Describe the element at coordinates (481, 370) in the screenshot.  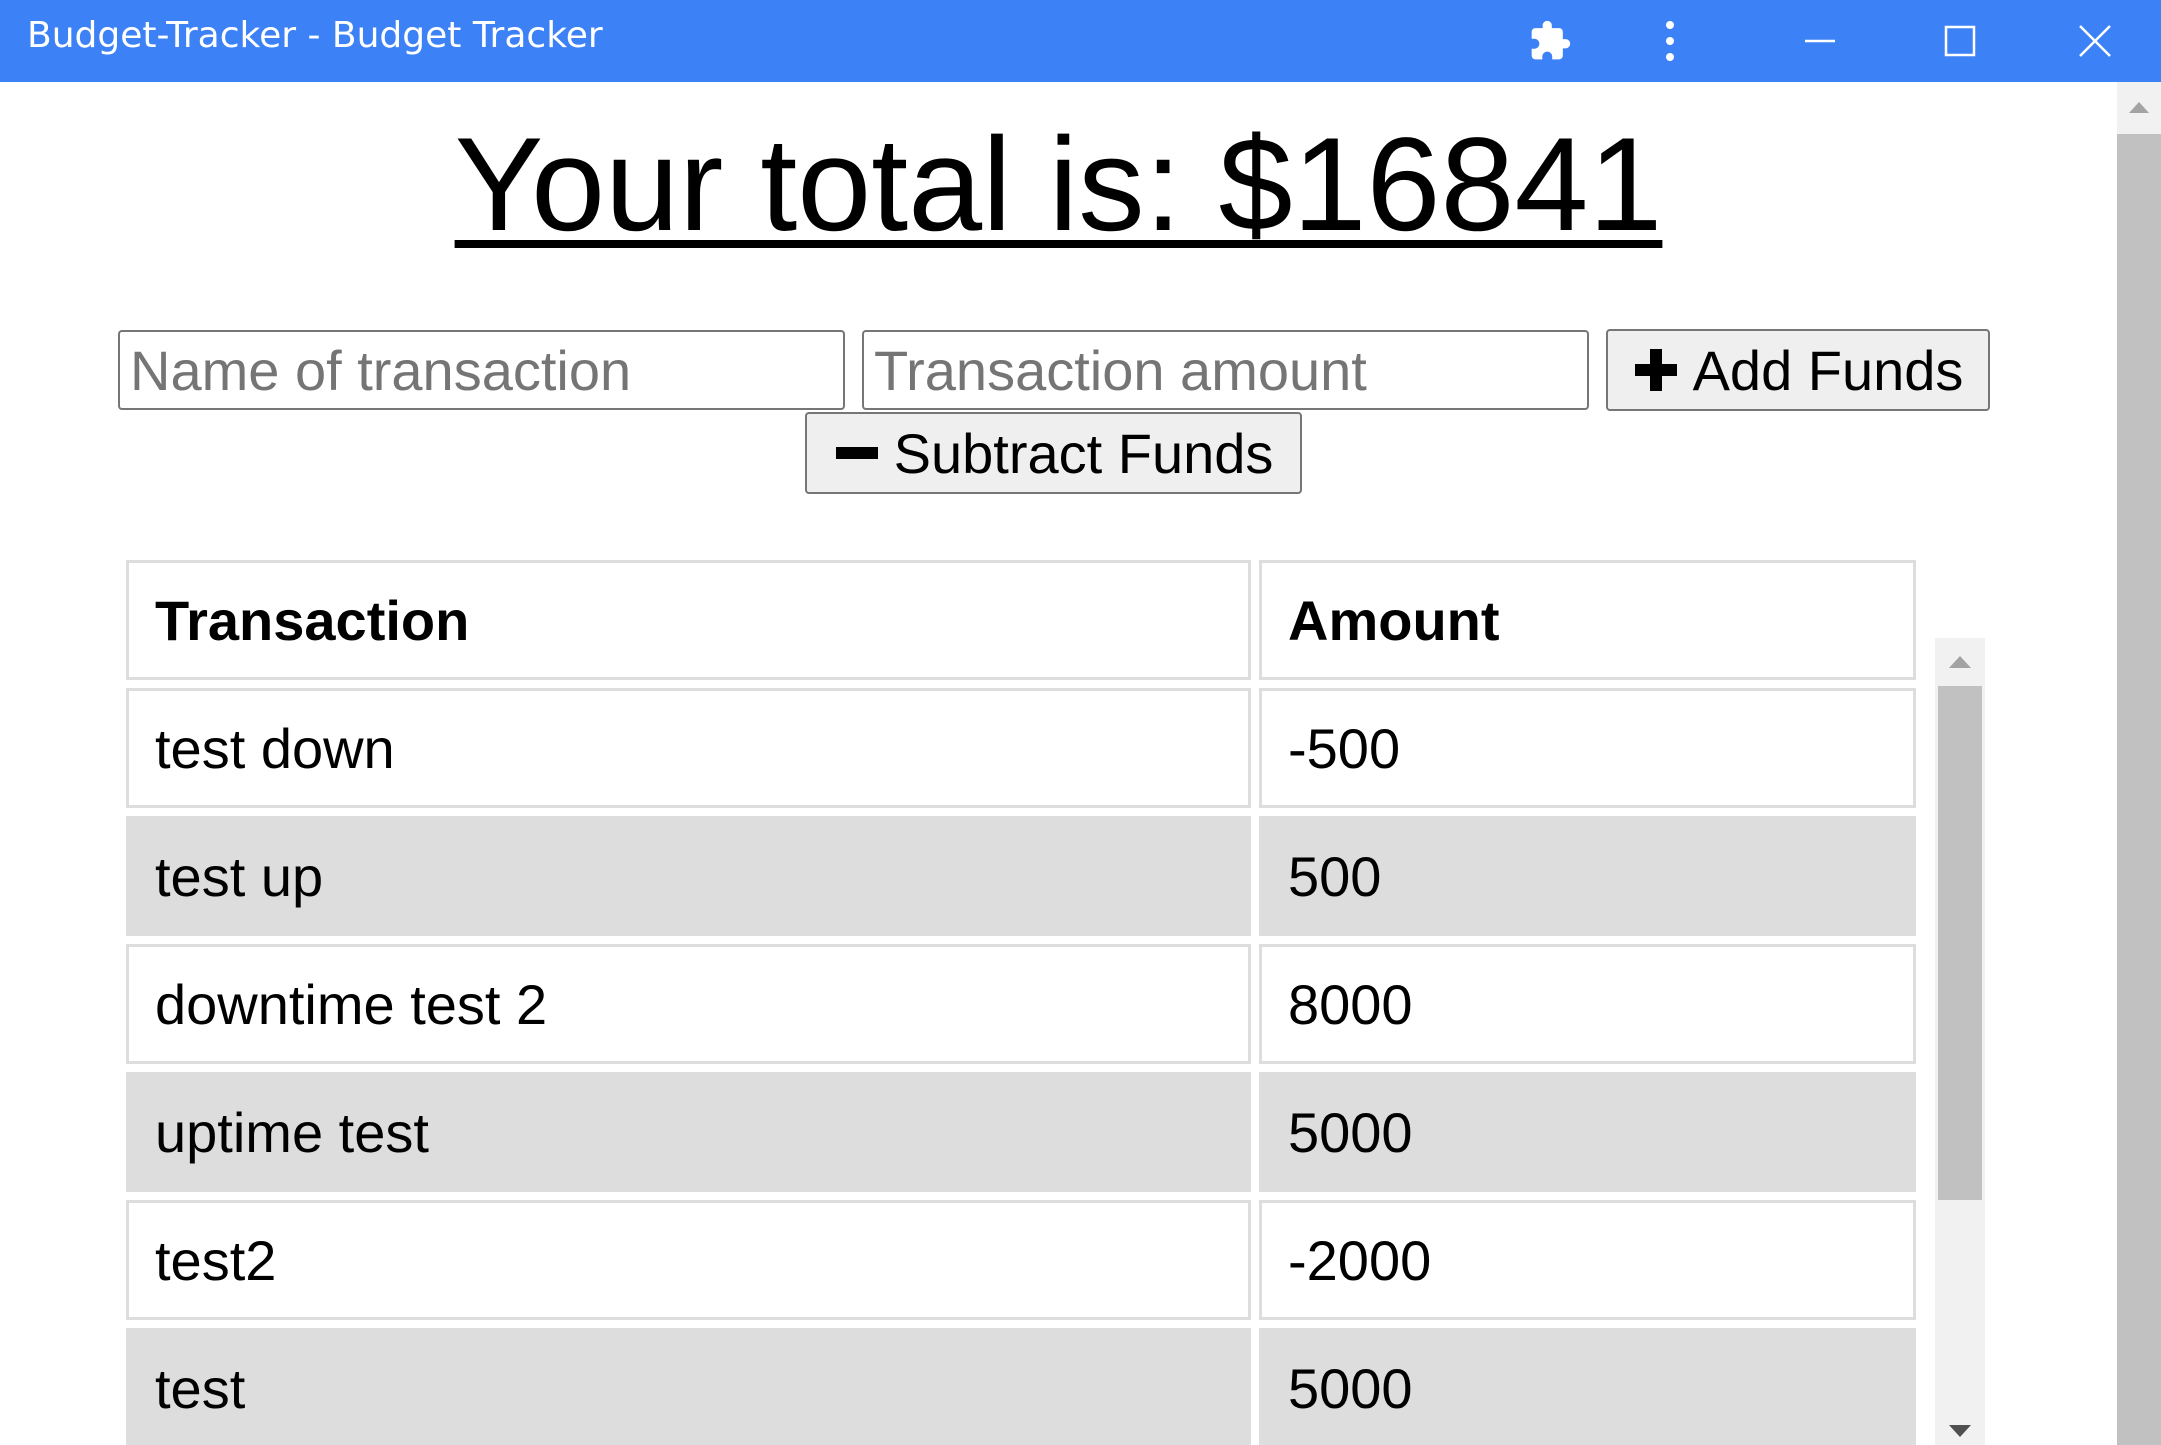
I see `transaction-name-input` at that location.